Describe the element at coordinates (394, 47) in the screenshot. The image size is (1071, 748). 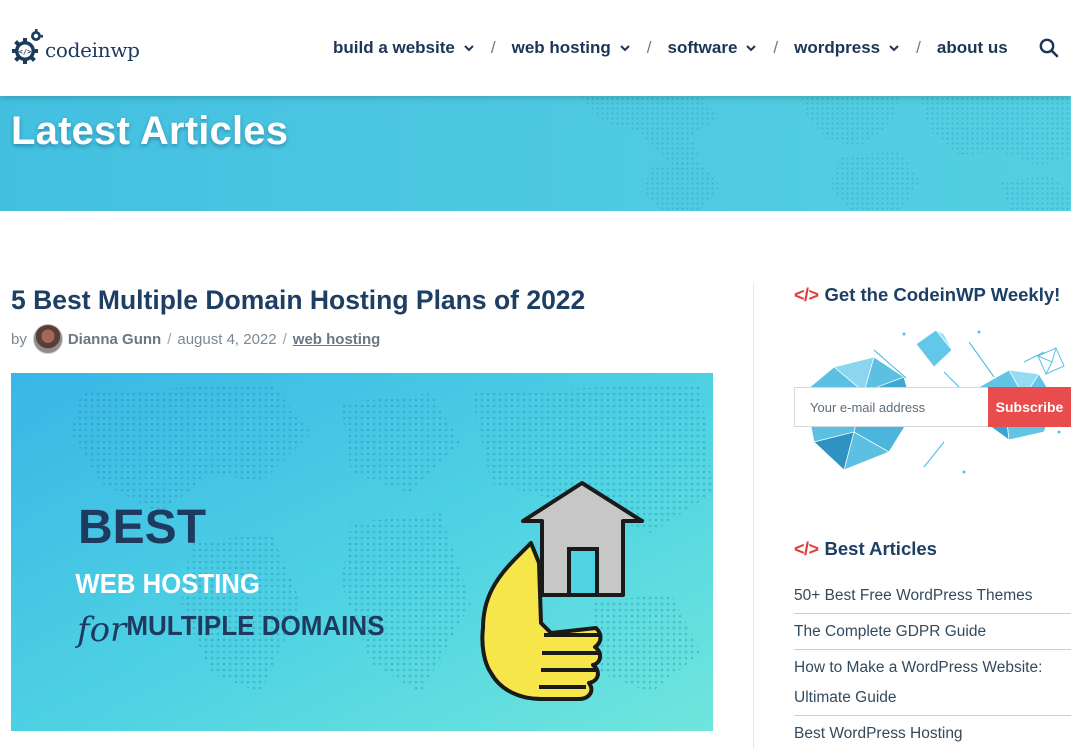
I see `nav-label: build a website` at that location.